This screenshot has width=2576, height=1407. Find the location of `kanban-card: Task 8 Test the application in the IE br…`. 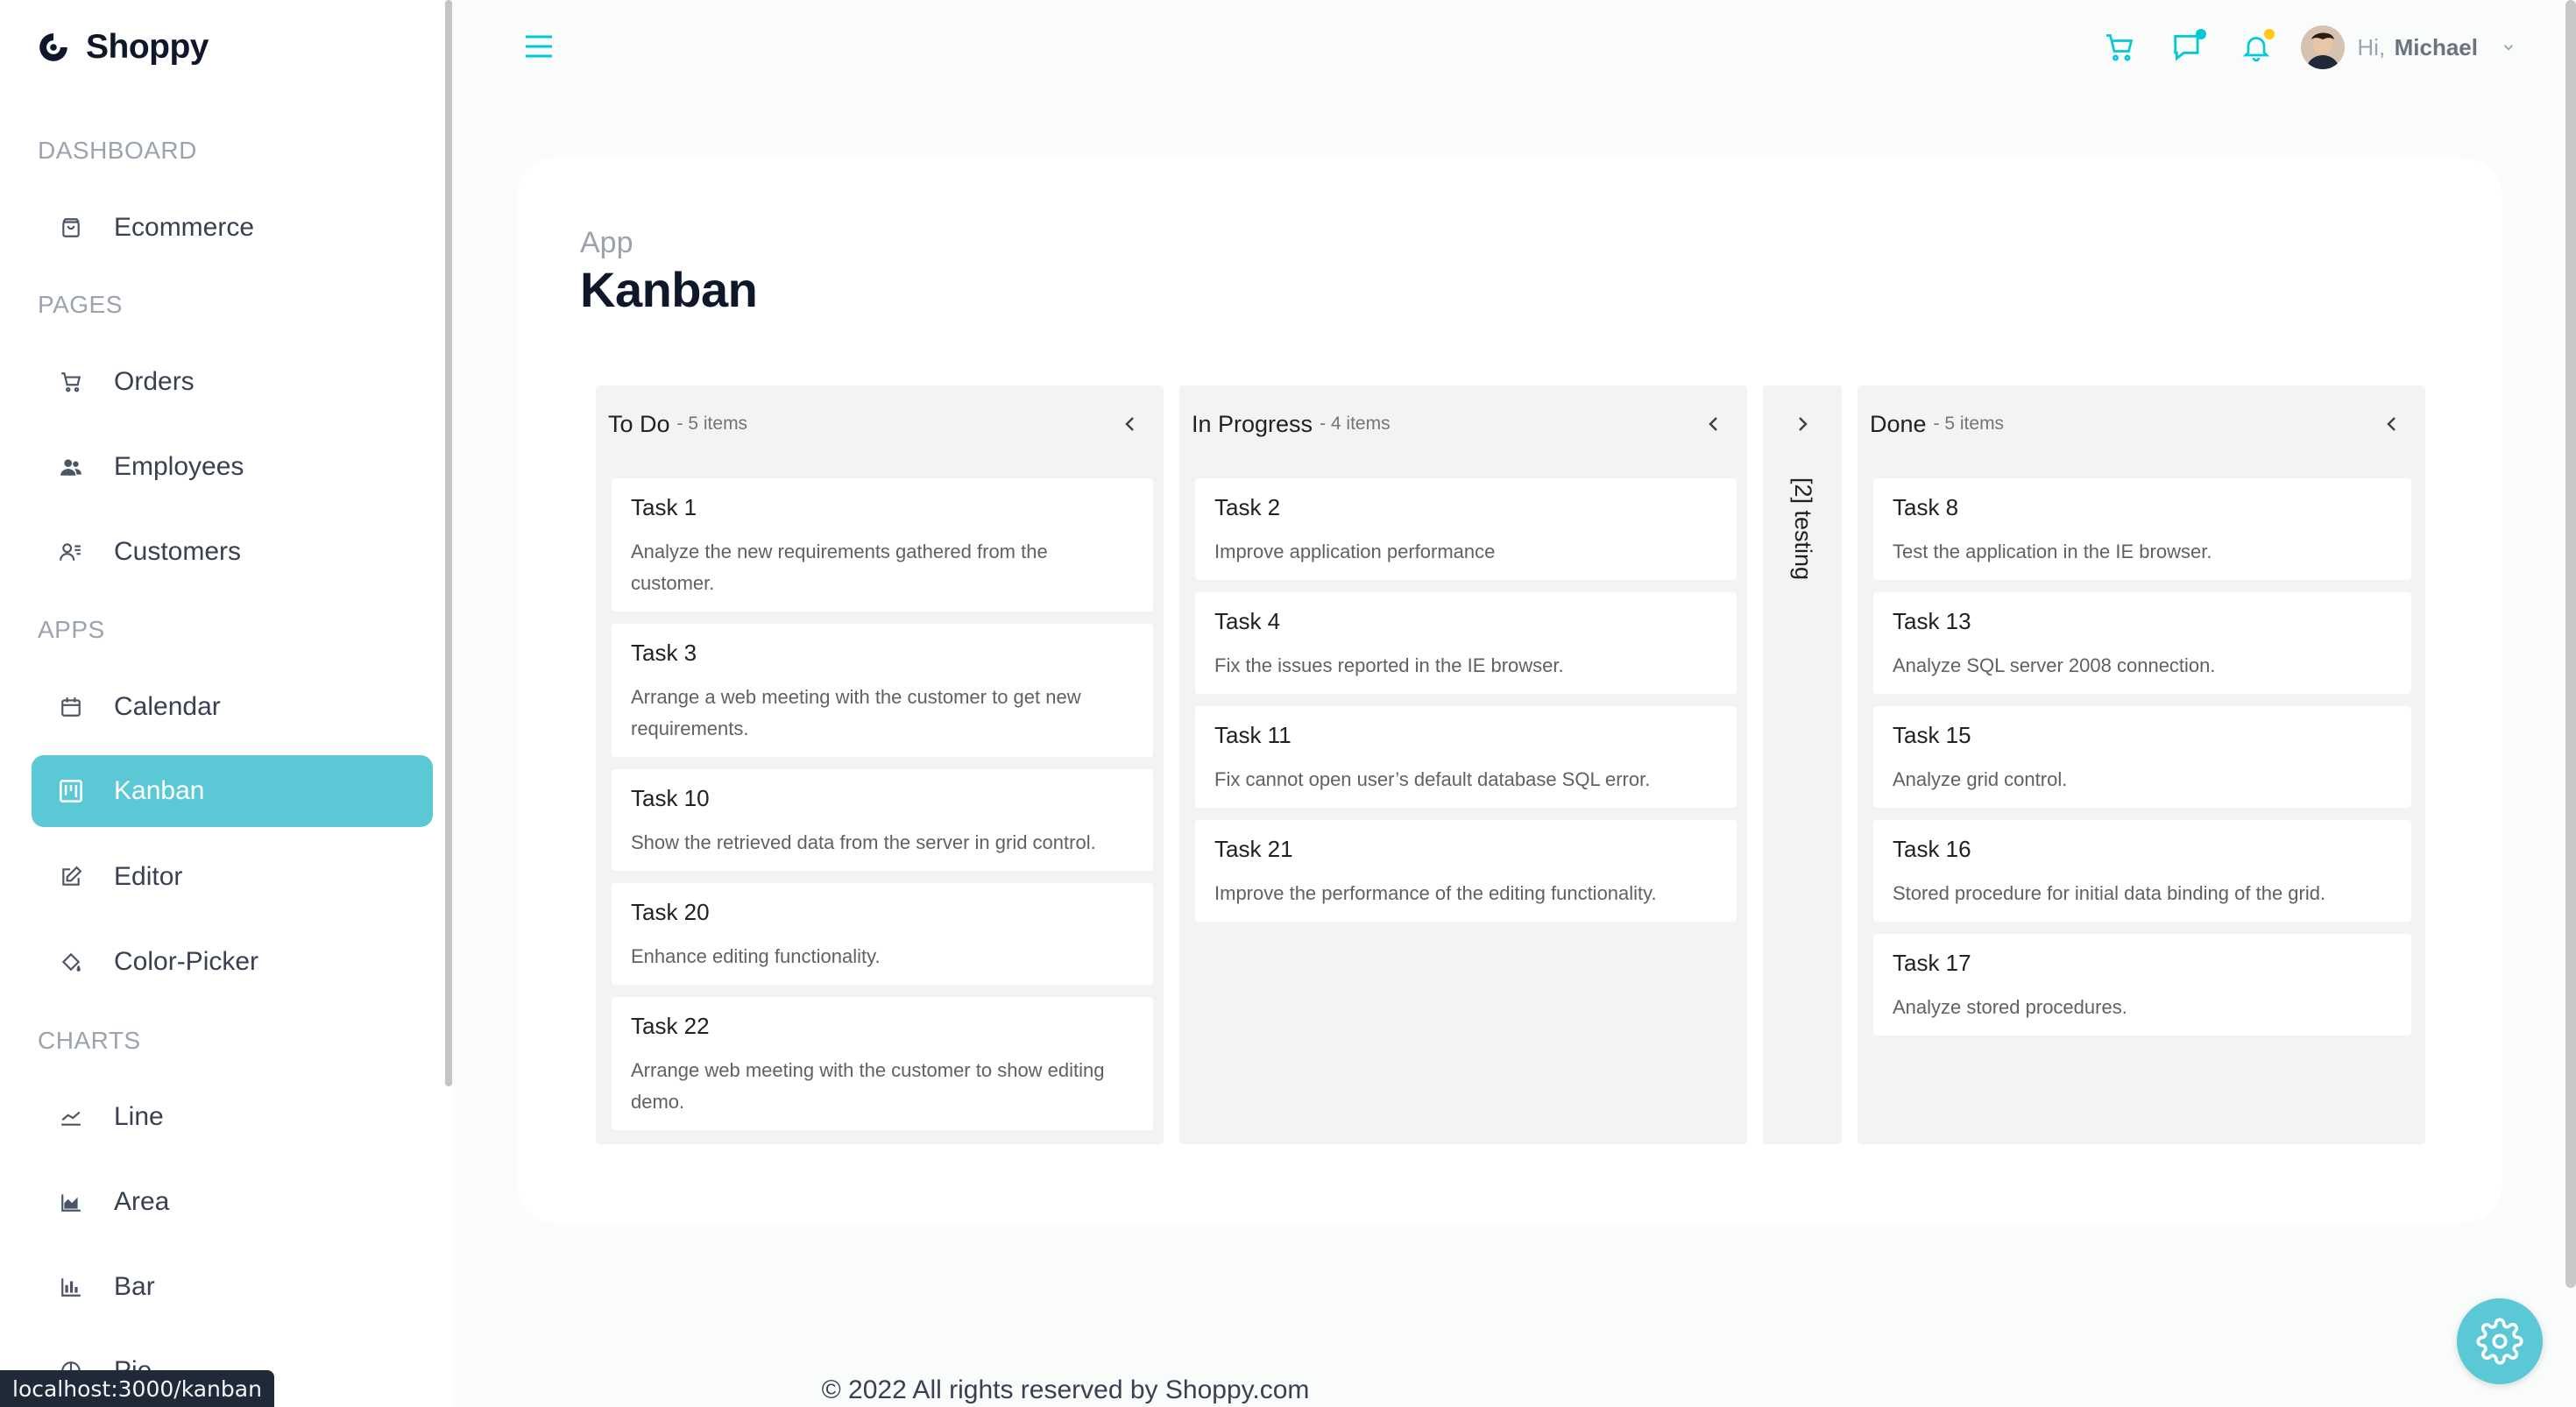

kanban-card: Task 8 Test the application in the IE br… is located at coordinates (2142, 529).